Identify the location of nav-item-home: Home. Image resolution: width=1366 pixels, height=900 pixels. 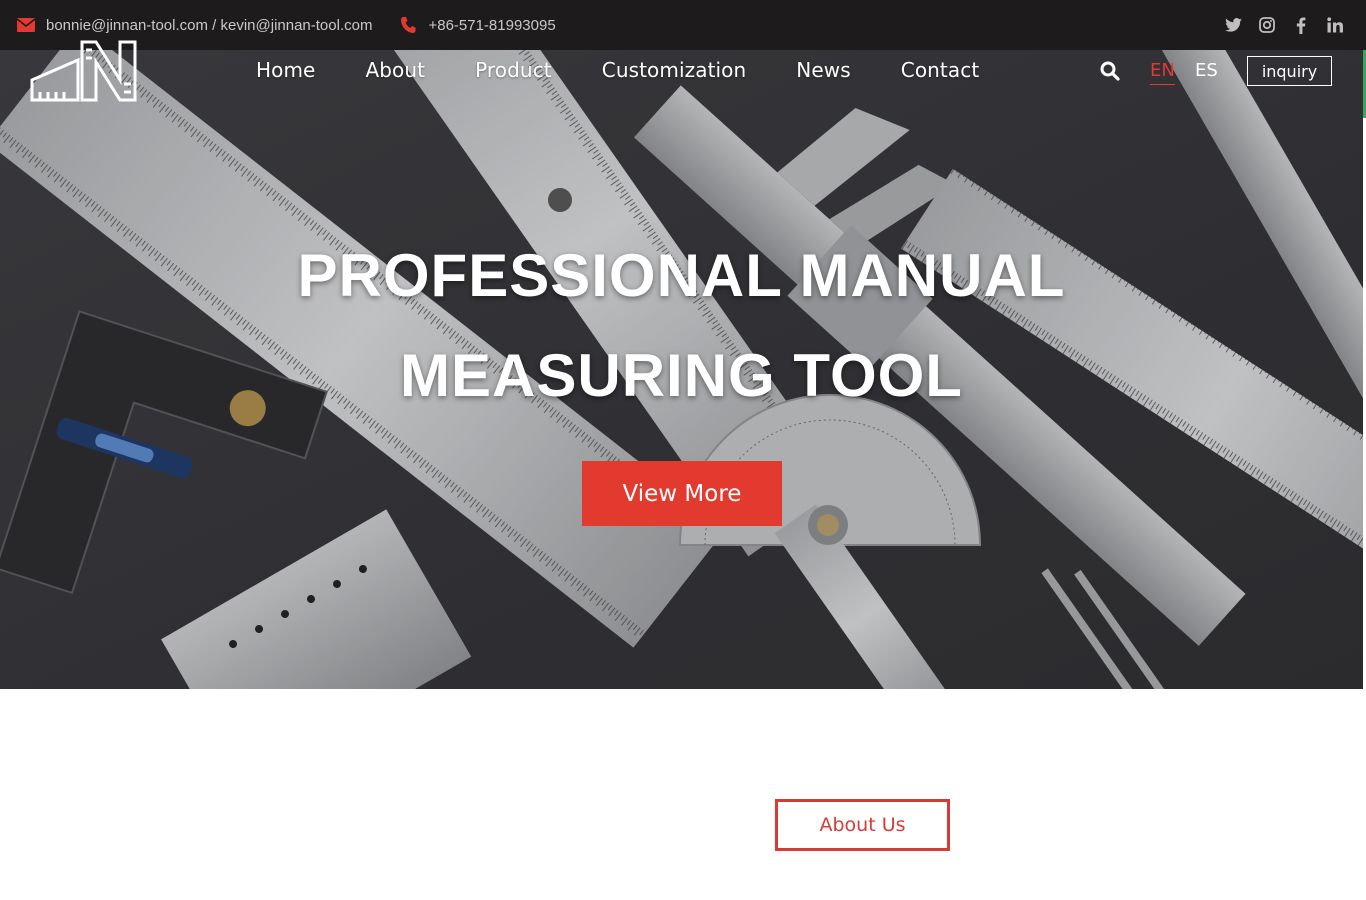
(285, 70).